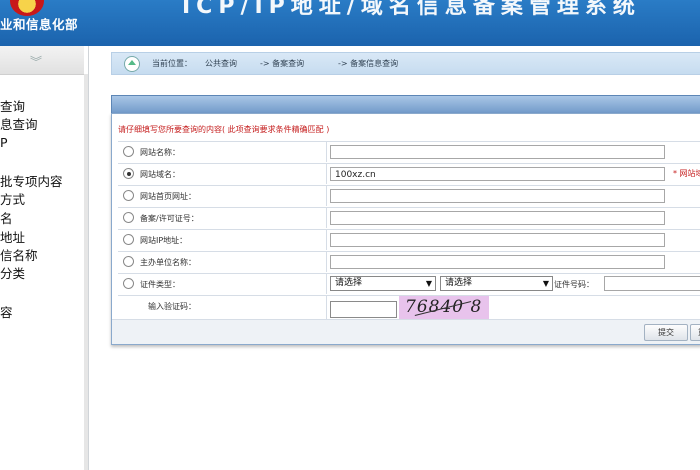 This screenshot has height=470, width=700. What do you see at coordinates (409, 308) in the screenshot?
I see `query-row-captcha: 输入验证码： 76840 8` at bounding box center [409, 308].